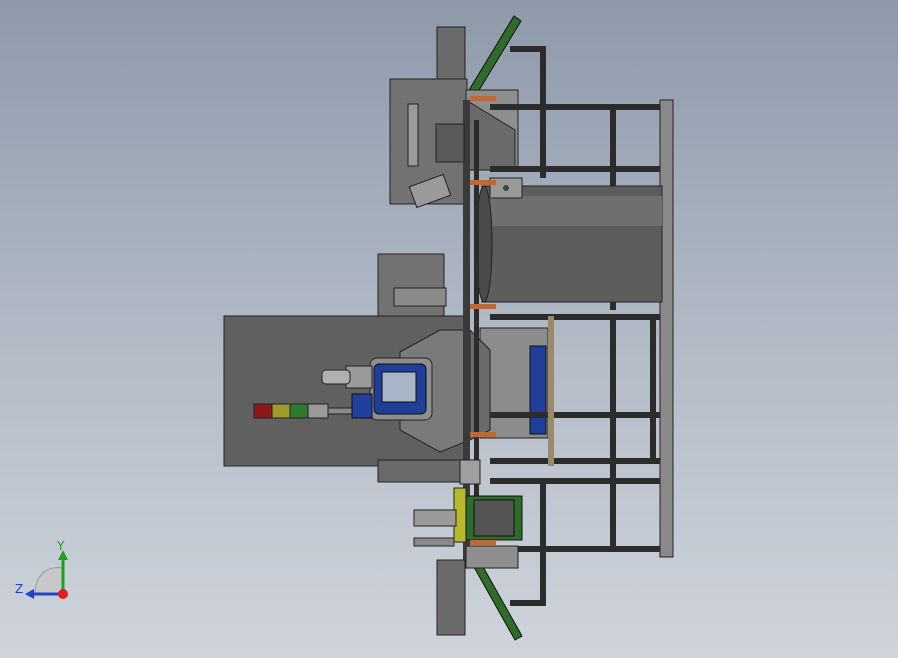 The width and height of the screenshot is (898, 658). I want to click on clamp-part-mid, so click(420, 297).